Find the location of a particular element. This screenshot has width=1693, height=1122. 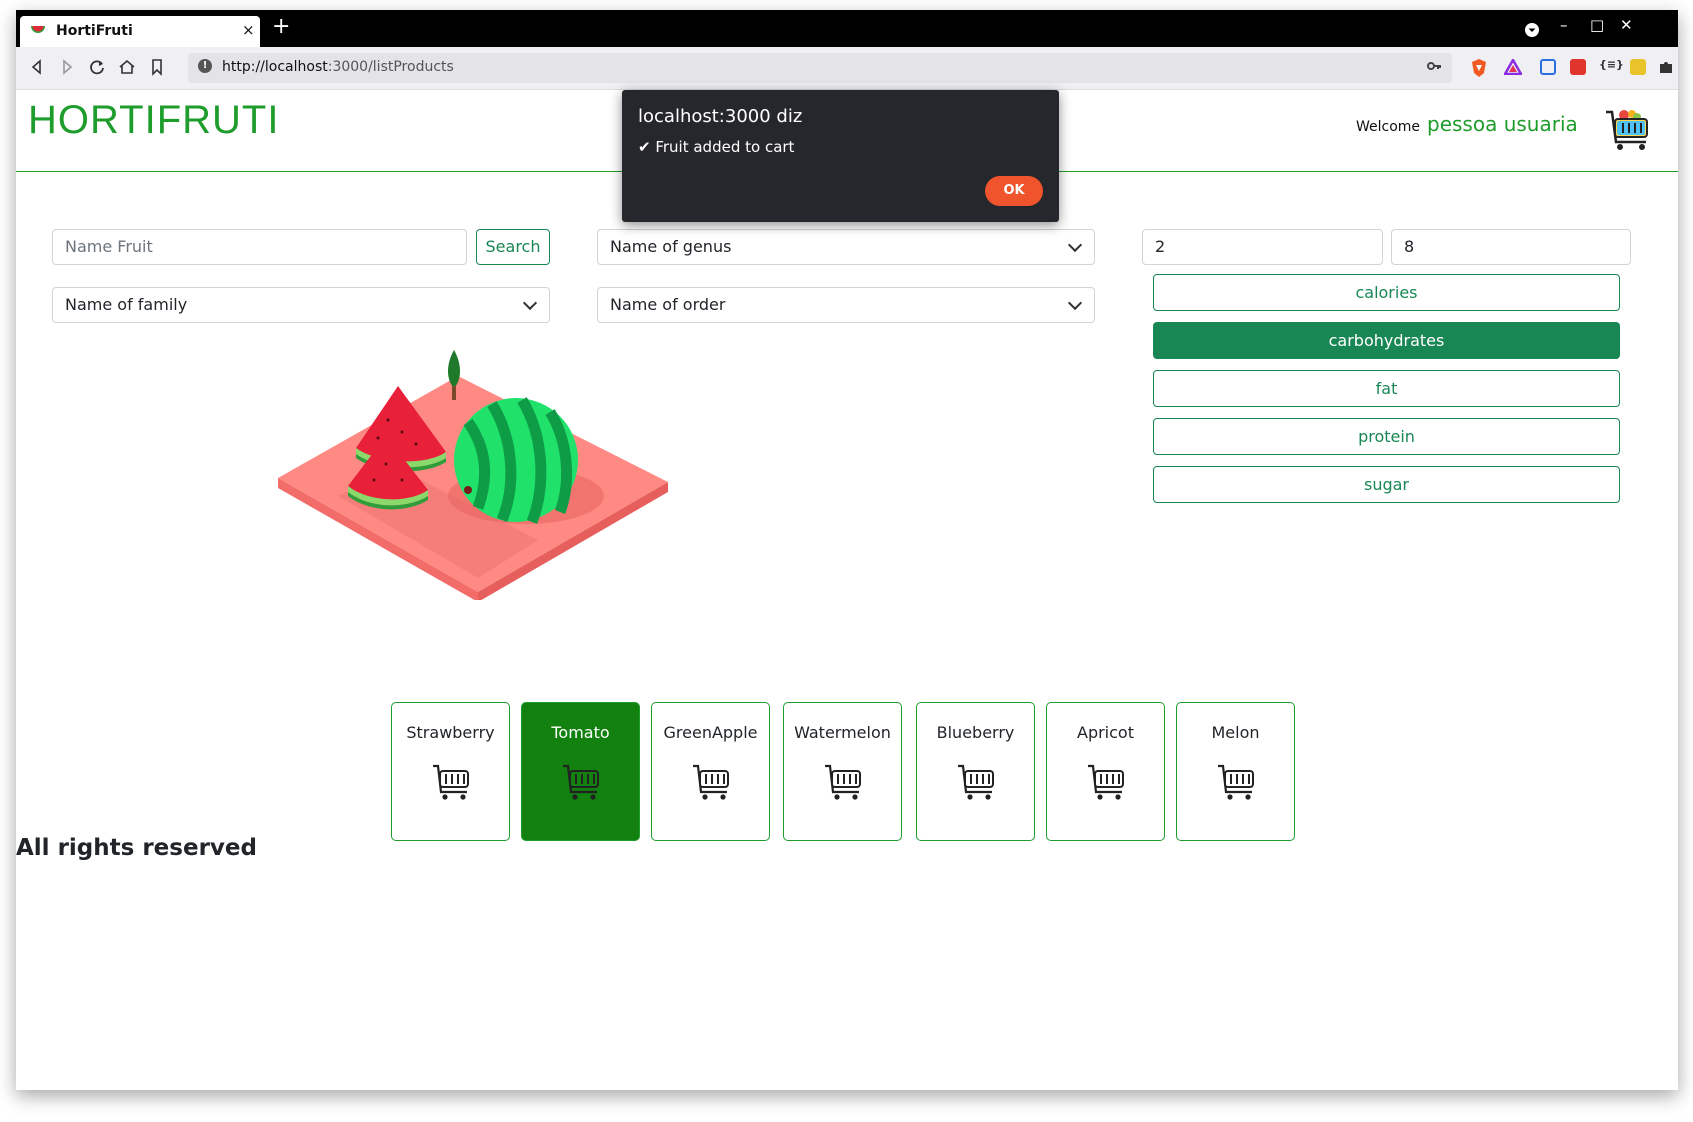

product-name: Strawberry is located at coordinates (450, 732).